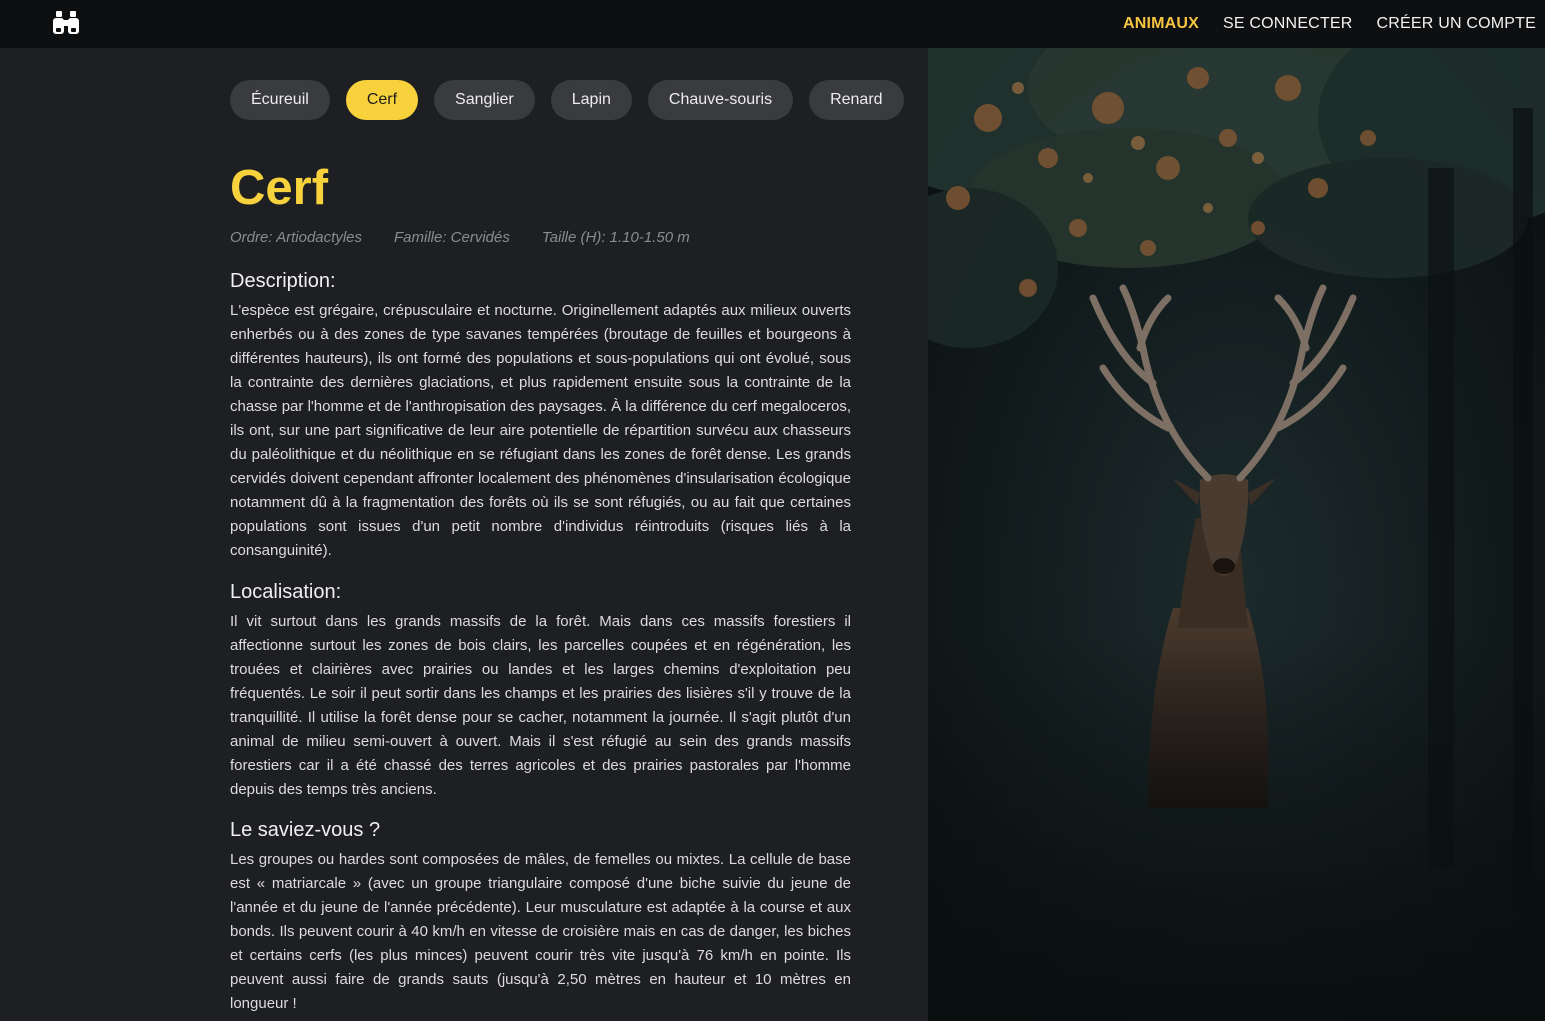 This screenshot has height=1021, width=1545. Describe the element at coordinates (772, 24) in the screenshot. I see `top-navbar: ANIMAUX SE CONNECTER CRÉER UN COMPTE` at that location.